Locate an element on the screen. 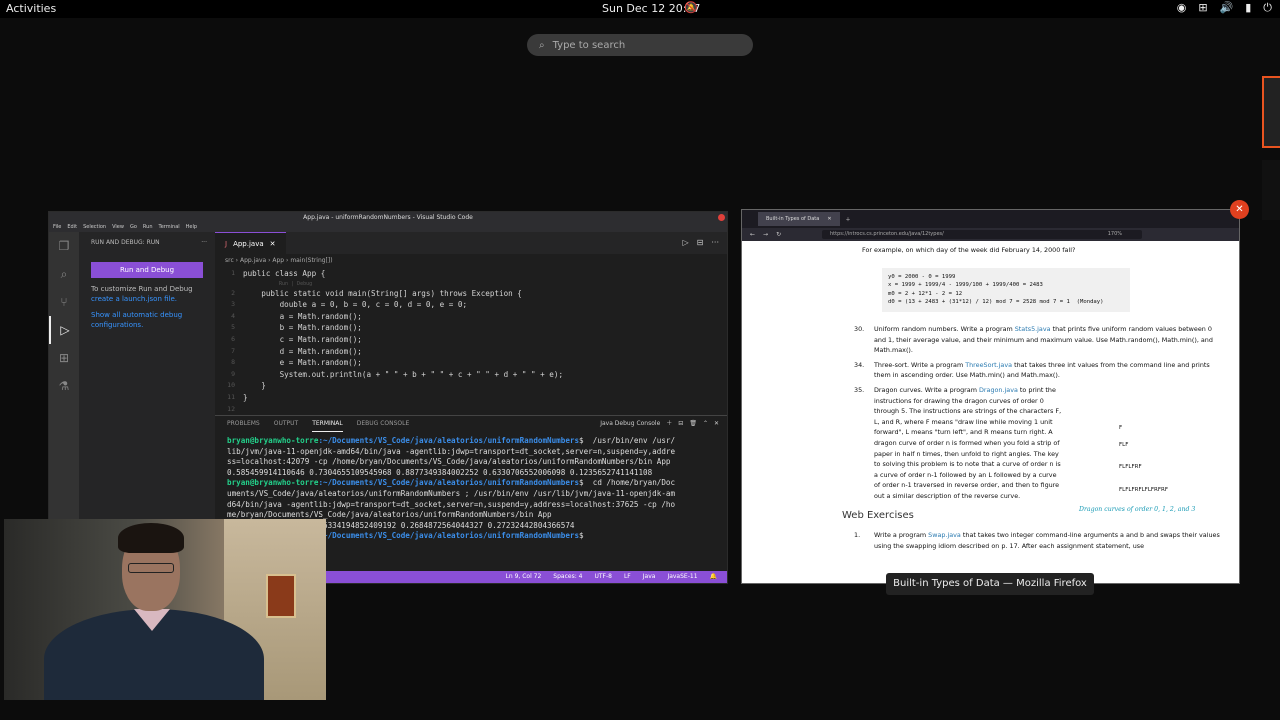 This screenshot has width=1280, height=720. run-debug-icon: ▷ is located at coordinates (64, 330).